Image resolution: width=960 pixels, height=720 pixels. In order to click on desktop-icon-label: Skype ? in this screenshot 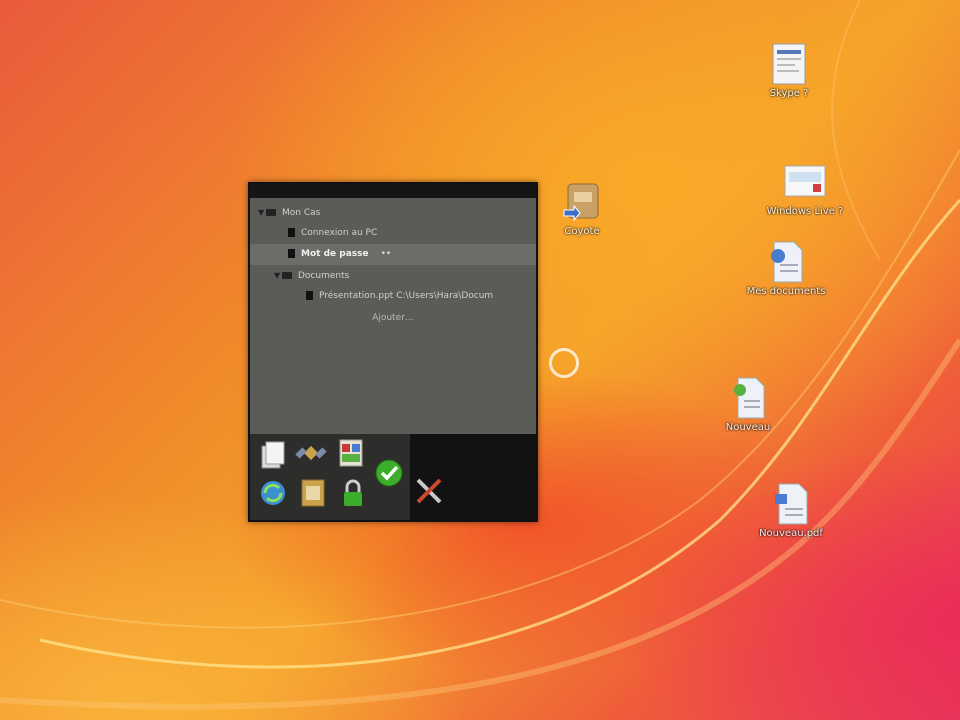, I will do `click(789, 93)`.